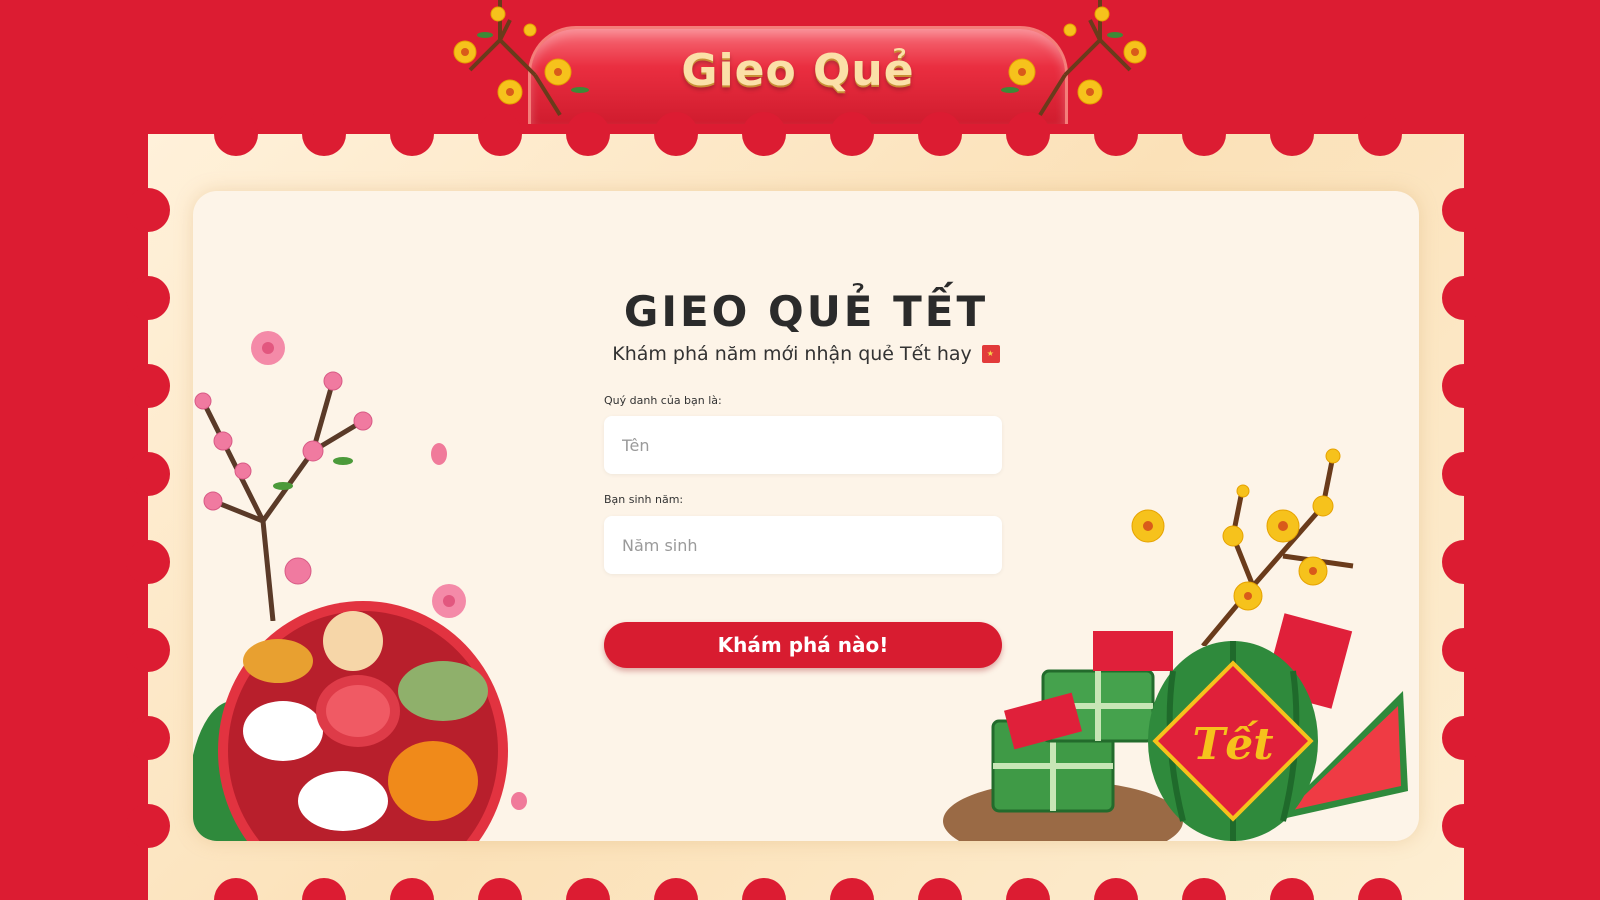 This screenshot has width=1600, height=900. What do you see at coordinates (803, 645) in the screenshot?
I see `explore-button: Khám phá nào!` at bounding box center [803, 645].